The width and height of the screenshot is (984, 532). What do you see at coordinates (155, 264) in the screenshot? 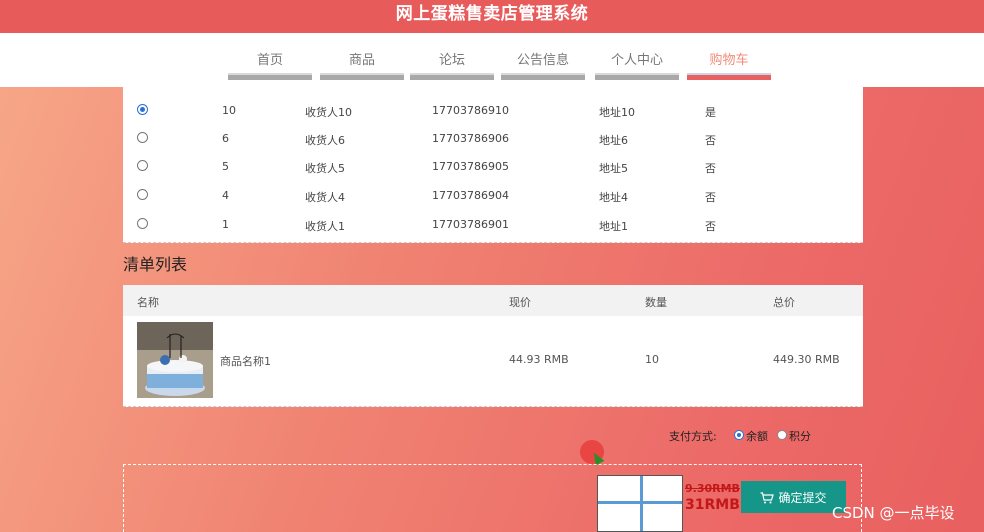
I see `order-list-title: 清单列表` at bounding box center [155, 264].